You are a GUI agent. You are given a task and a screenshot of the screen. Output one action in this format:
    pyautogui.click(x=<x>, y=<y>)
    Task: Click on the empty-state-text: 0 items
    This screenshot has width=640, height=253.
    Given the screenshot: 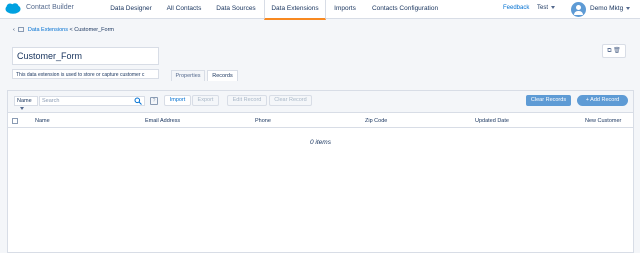 What is the action you would take?
    pyautogui.click(x=320, y=142)
    